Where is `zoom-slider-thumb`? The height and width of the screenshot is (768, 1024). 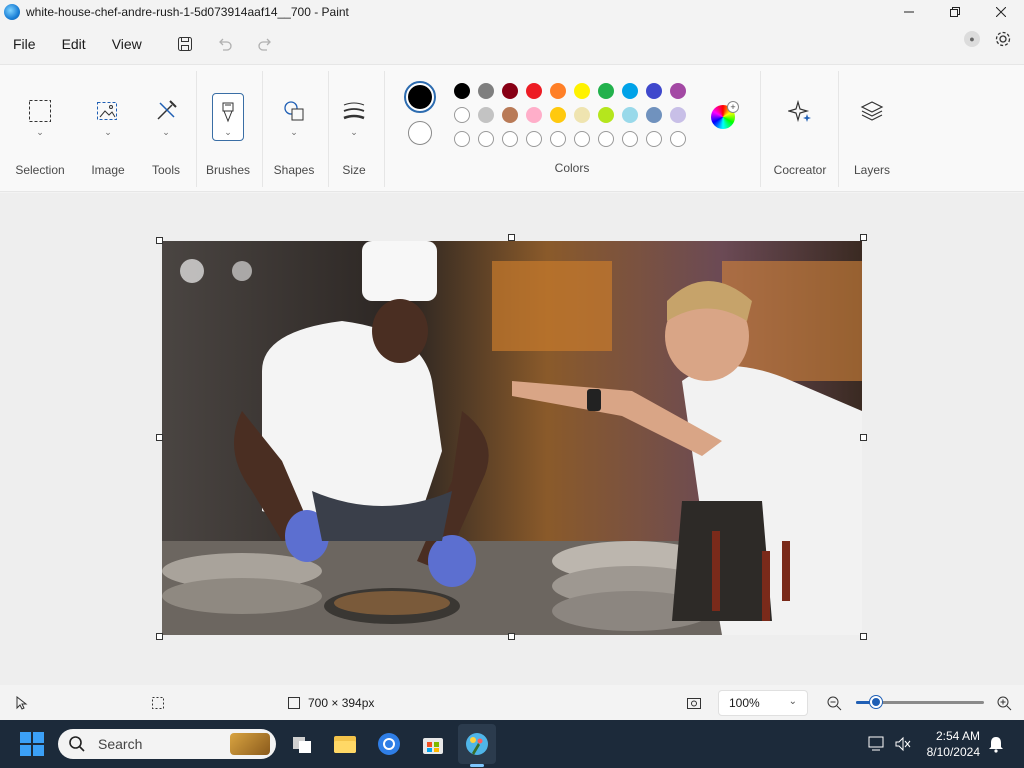
zoom-slider-thumb is located at coordinates (876, 702).